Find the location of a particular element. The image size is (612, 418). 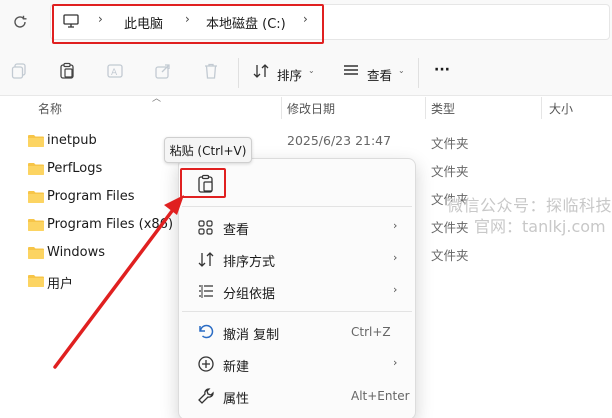

red-arrow-annotation is located at coordinates (118, 282).